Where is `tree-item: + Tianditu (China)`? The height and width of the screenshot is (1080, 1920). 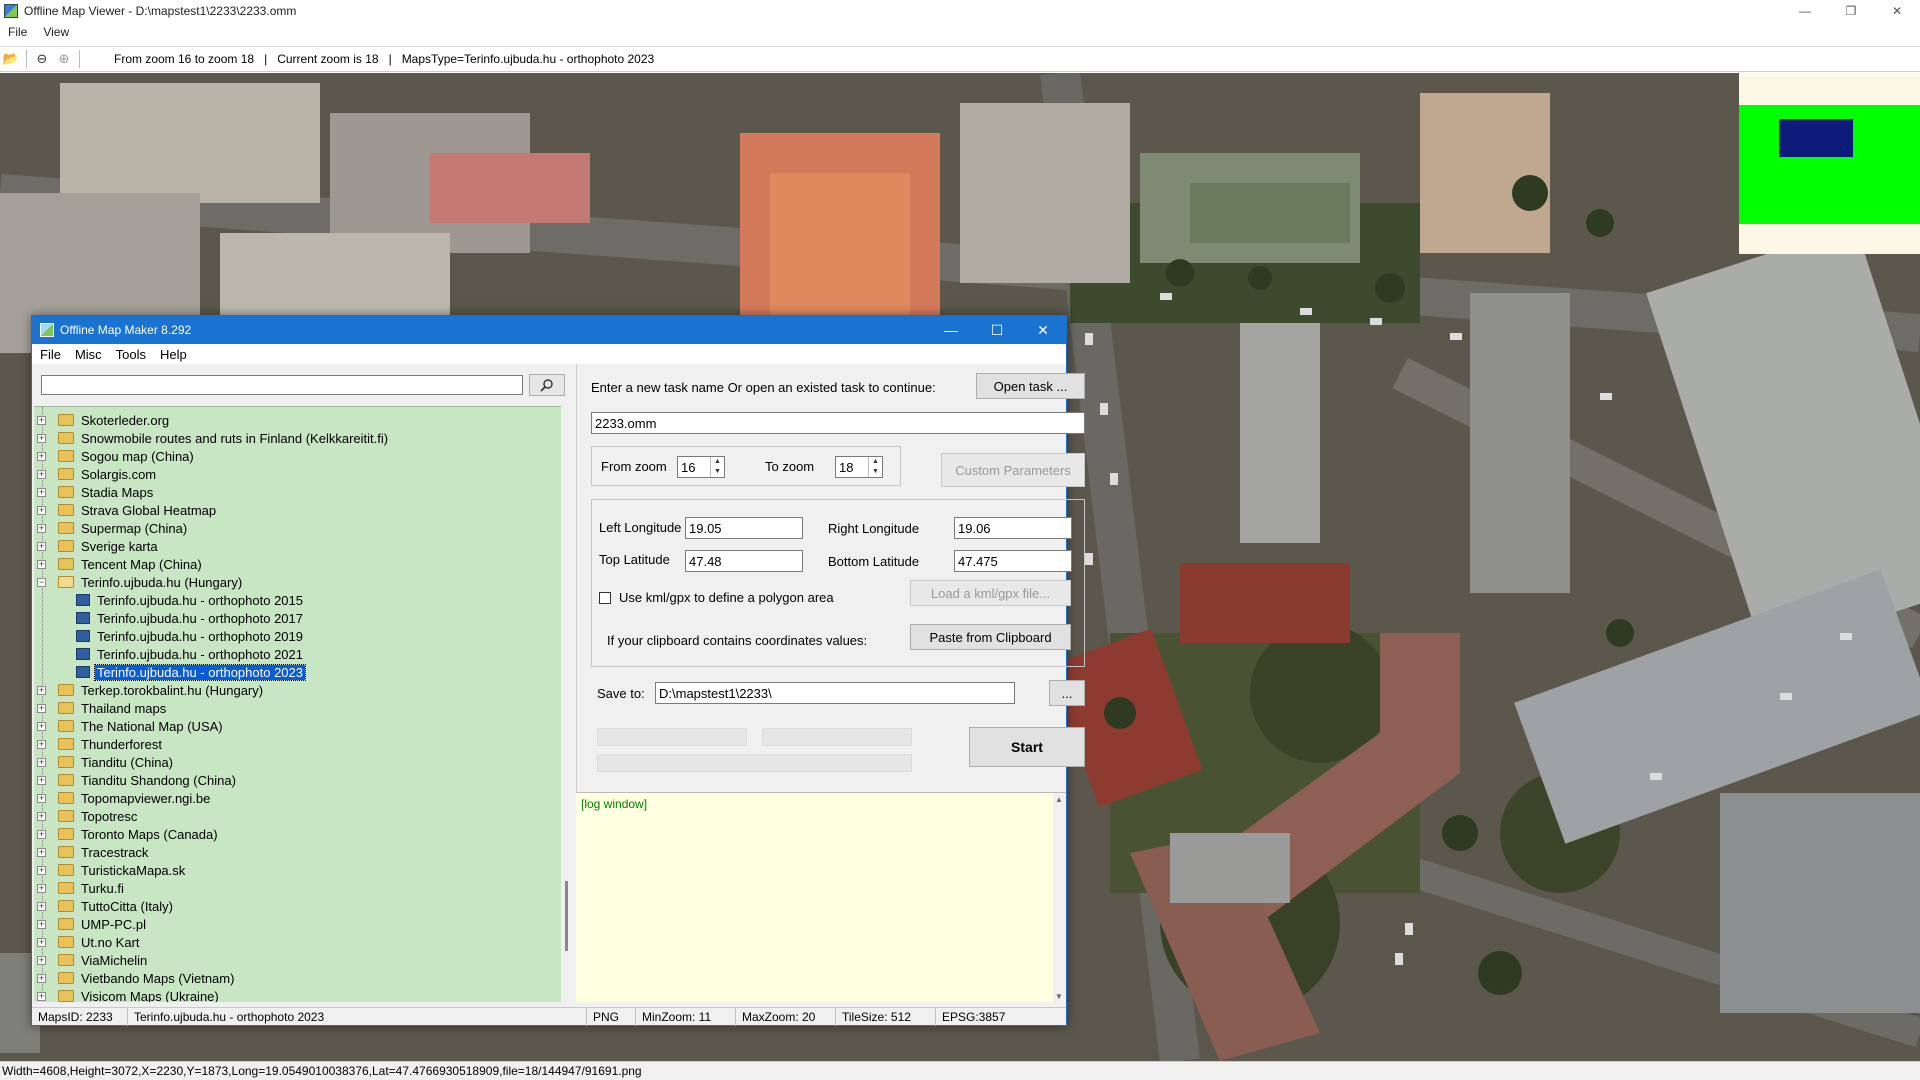
tree-item: + Tianditu (China) is located at coordinates (104, 762).